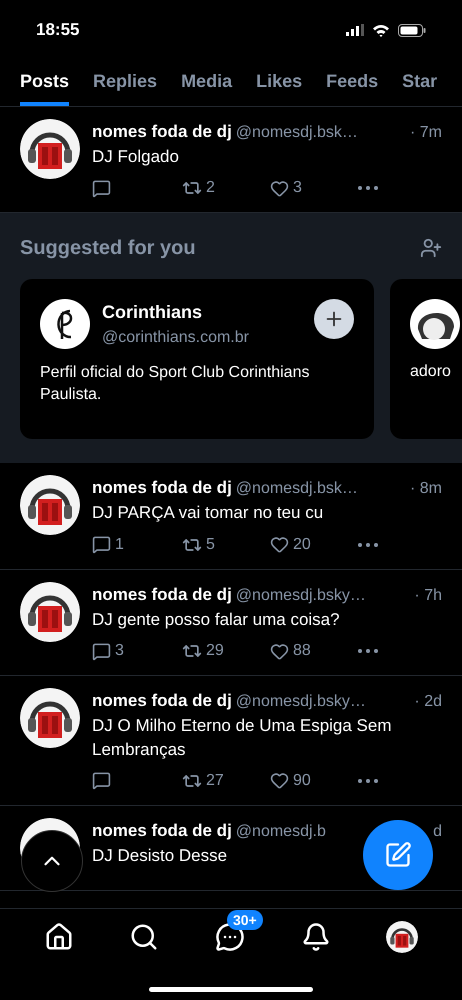 Image resolution: width=462 pixels, height=1000 pixels. Describe the element at coordinates (279, 83) in the screenshot. I see `profile-tab: Likes` at that location.